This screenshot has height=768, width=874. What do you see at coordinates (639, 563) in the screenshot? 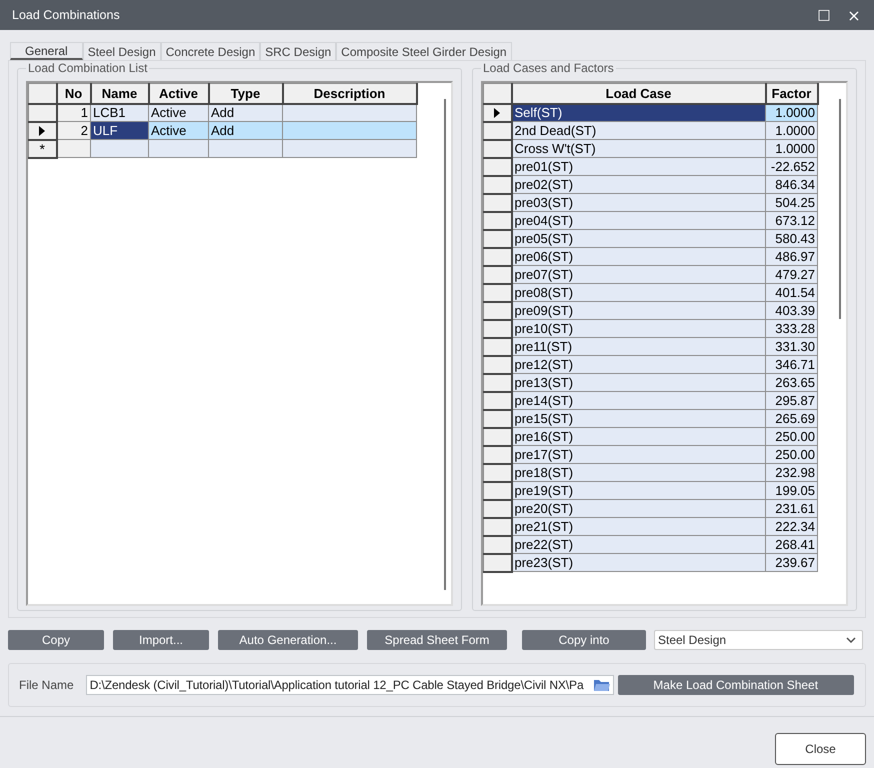
I see `table-cell: pre23(ST)` at bounding box center [639, 563].